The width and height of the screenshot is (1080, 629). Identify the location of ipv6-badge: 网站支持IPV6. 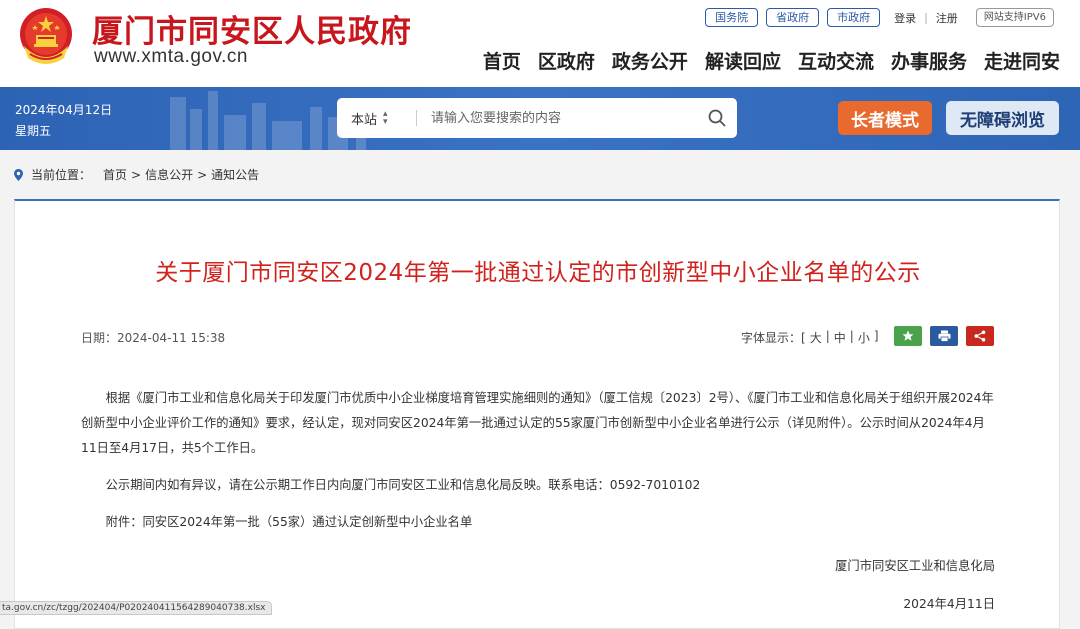
(1014, 17).